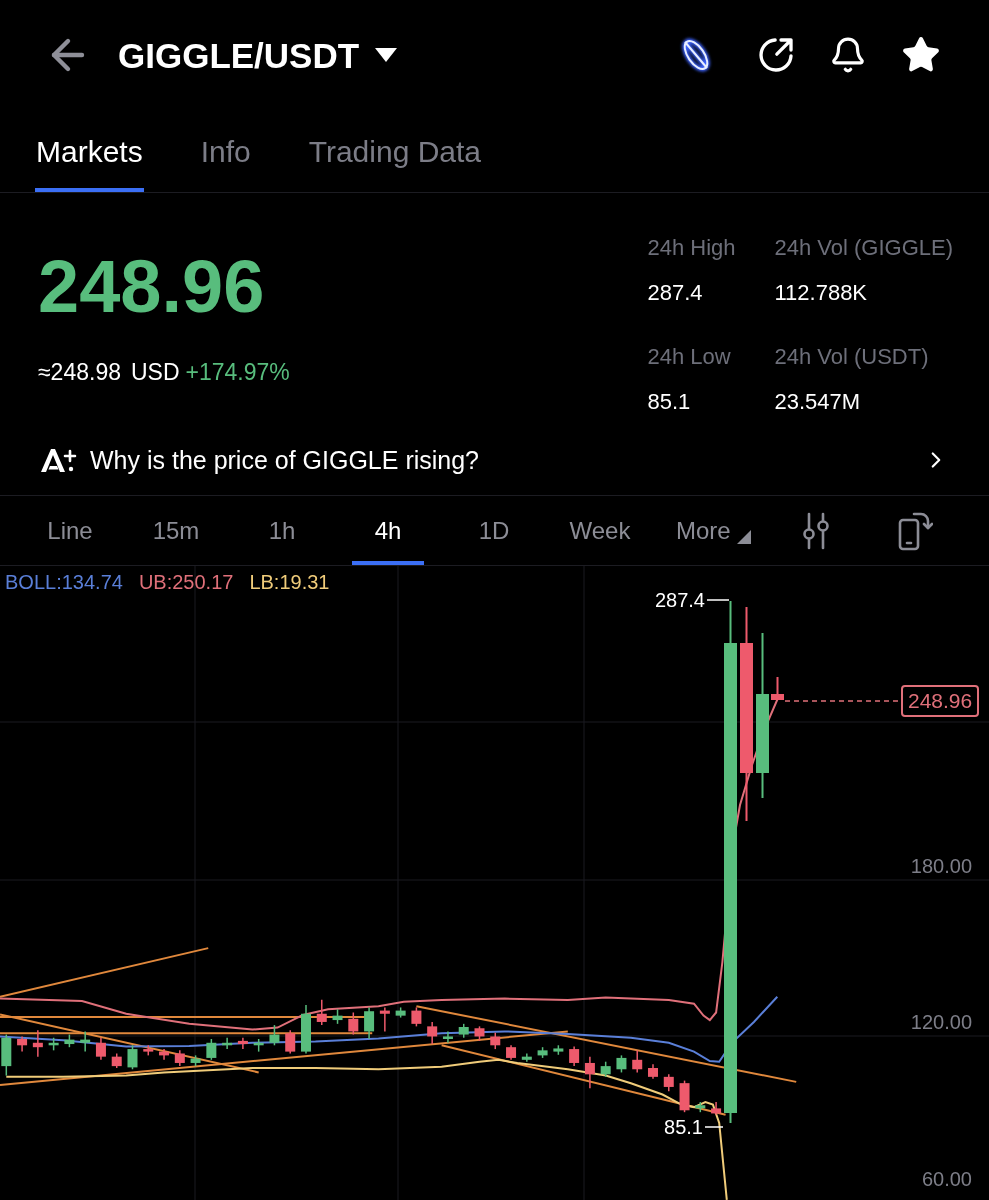  Describe the element at coordinates (237, 372) in the screenshot. I see `price-change: +174.97%` at that location.